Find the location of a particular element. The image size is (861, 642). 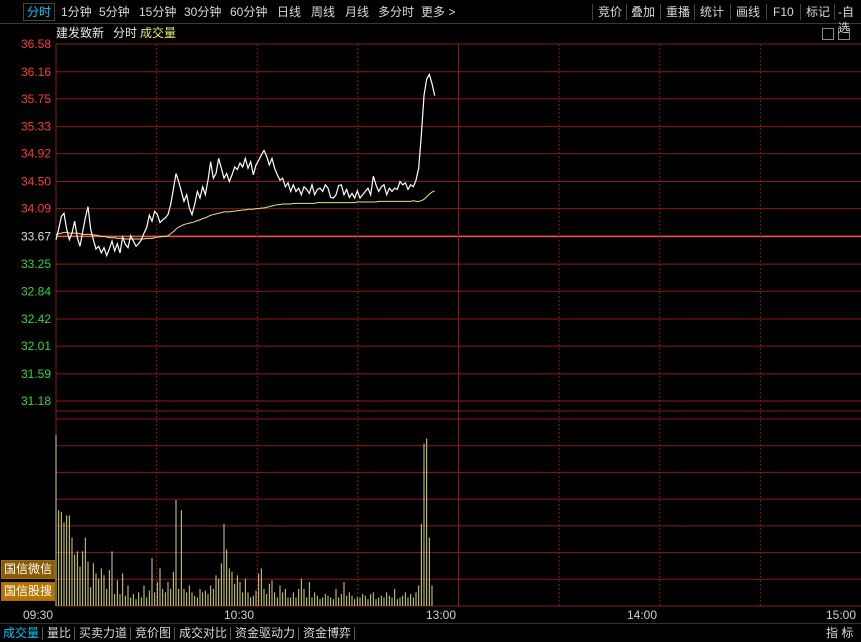

stock-name: 建发致新 is located at coordinates (80, 32).